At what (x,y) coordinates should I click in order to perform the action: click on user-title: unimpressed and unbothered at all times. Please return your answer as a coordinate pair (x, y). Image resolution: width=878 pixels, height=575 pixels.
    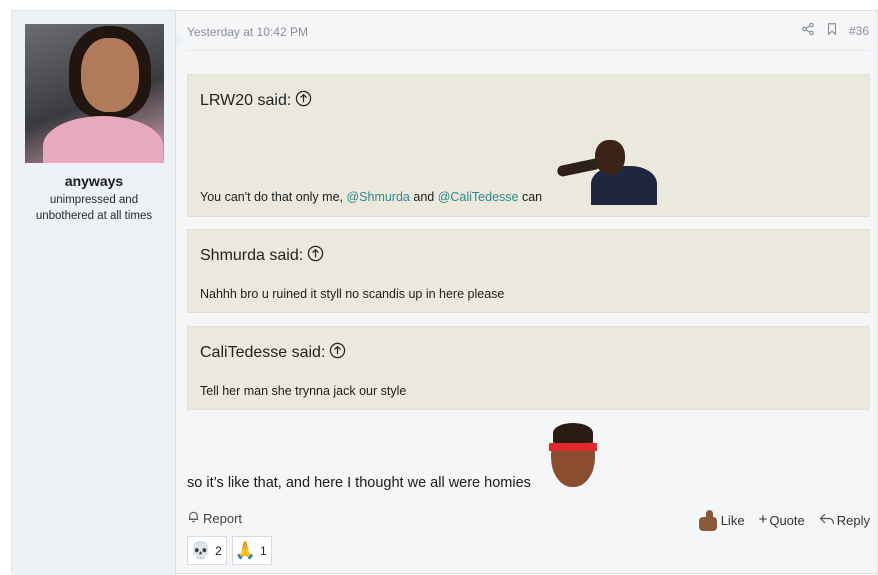
    Looking at the image, I should click on (94, 208).